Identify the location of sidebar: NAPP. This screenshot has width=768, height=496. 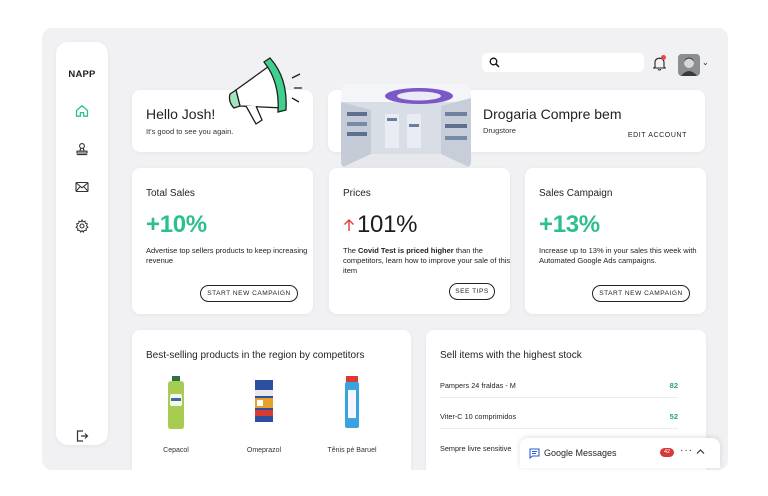
(82, 243).